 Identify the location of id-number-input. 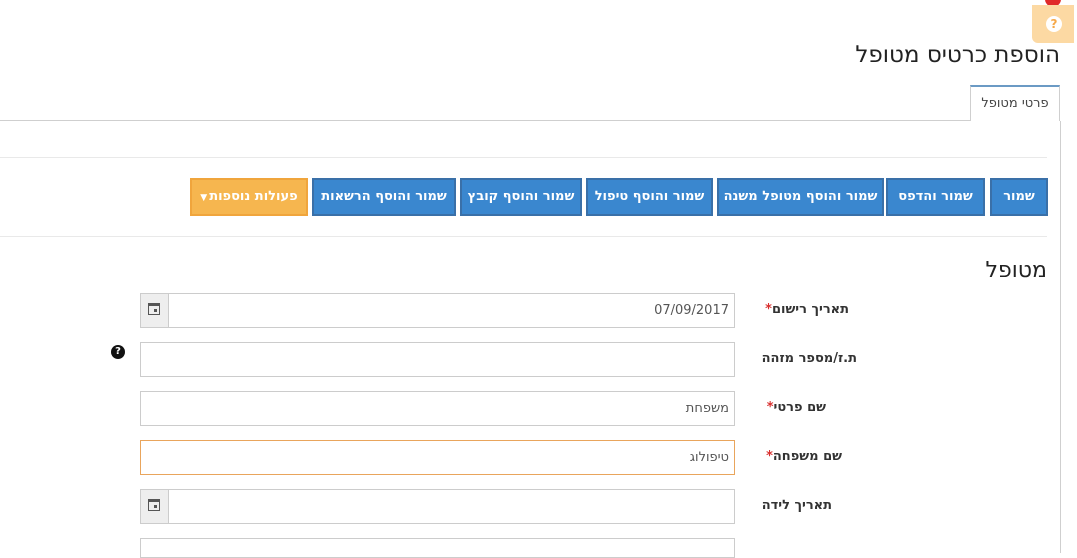
(437, 359).